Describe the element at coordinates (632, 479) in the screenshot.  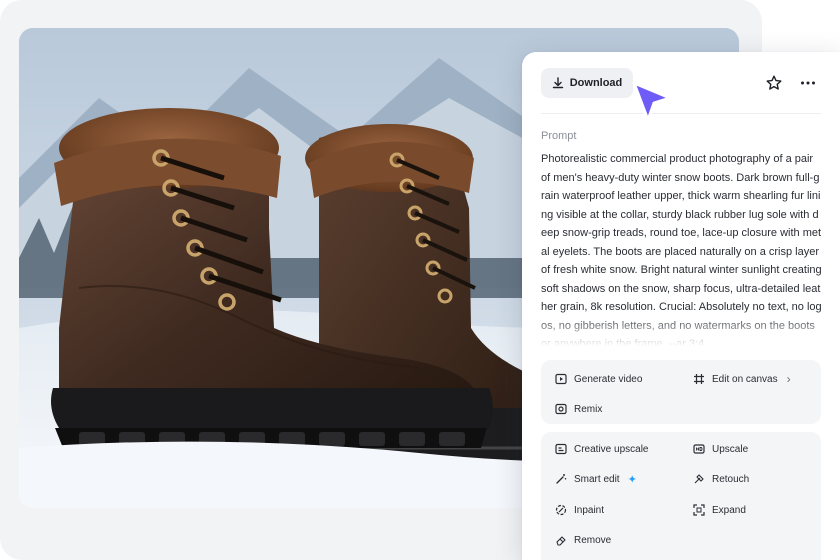
I see `sparkle-icon: ✦` at that location.